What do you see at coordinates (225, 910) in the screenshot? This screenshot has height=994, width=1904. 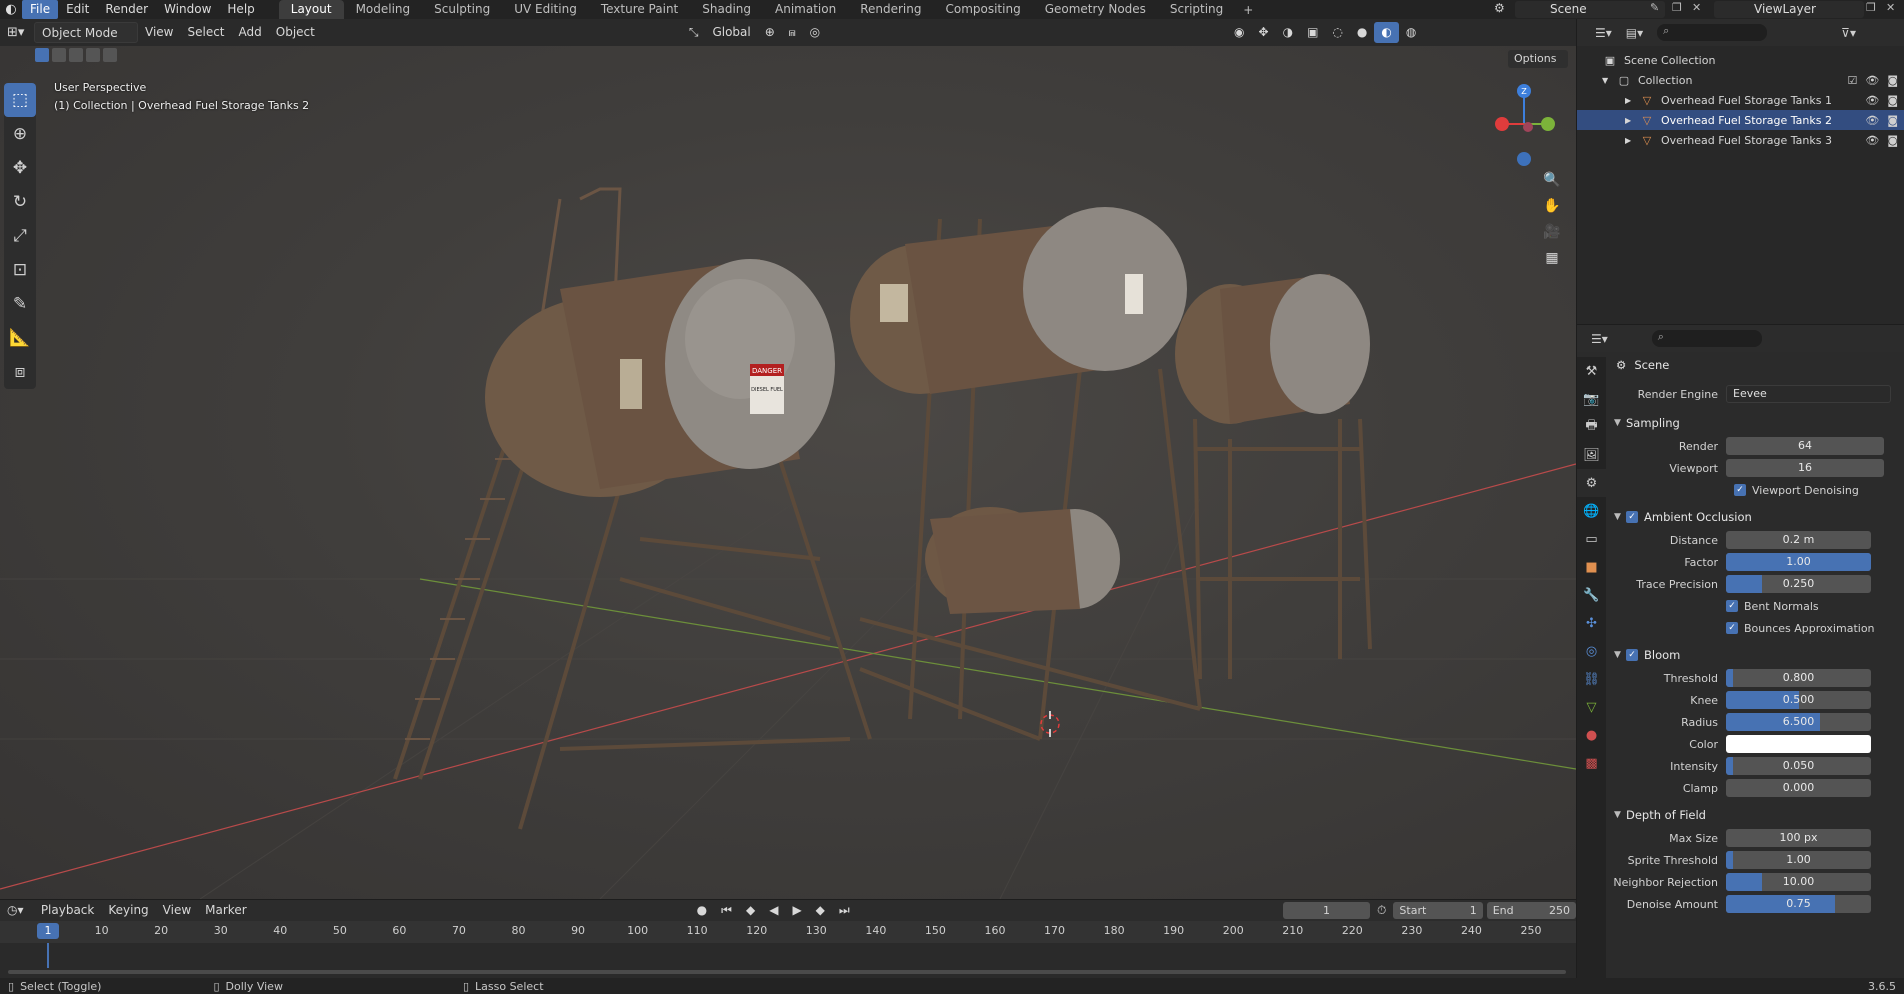 I see `menu-marker: Marker` at bounding box center [225, 910].